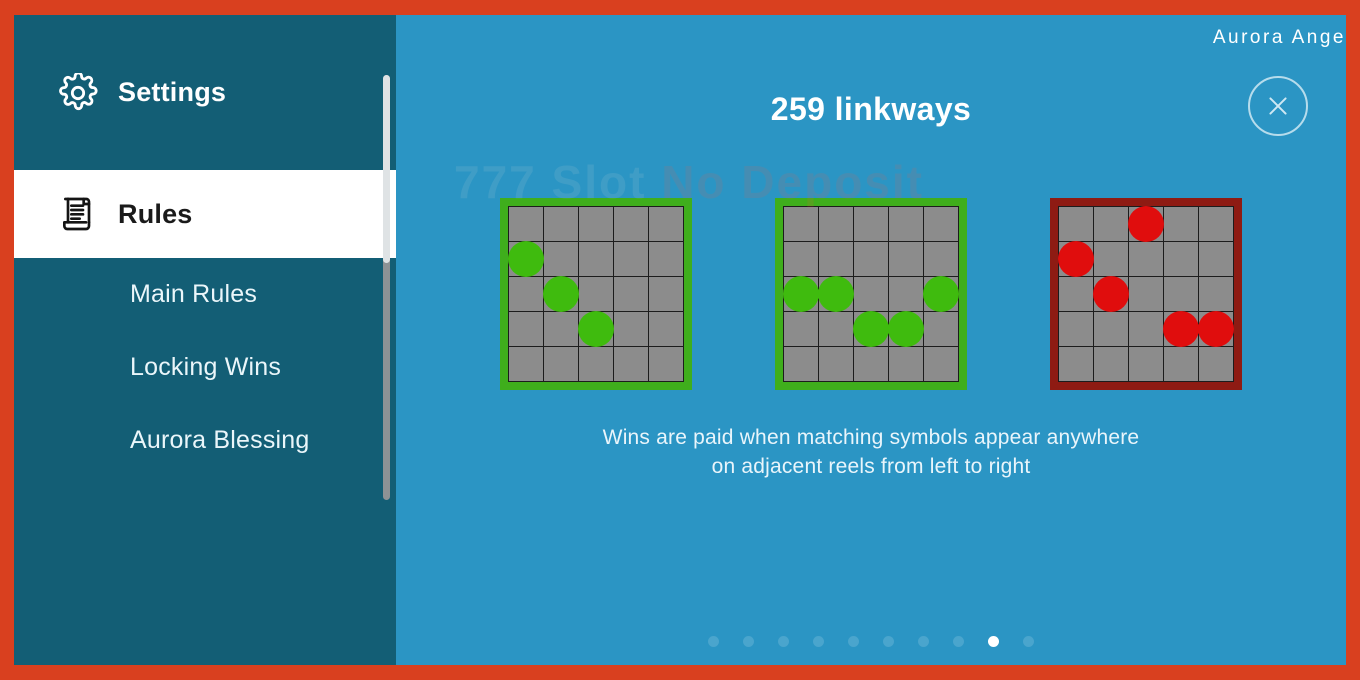  What do you see at coordinates (386, 287) in the screenshot?
I see `sidebar-scrollbar` at bounding box center [386, 287].